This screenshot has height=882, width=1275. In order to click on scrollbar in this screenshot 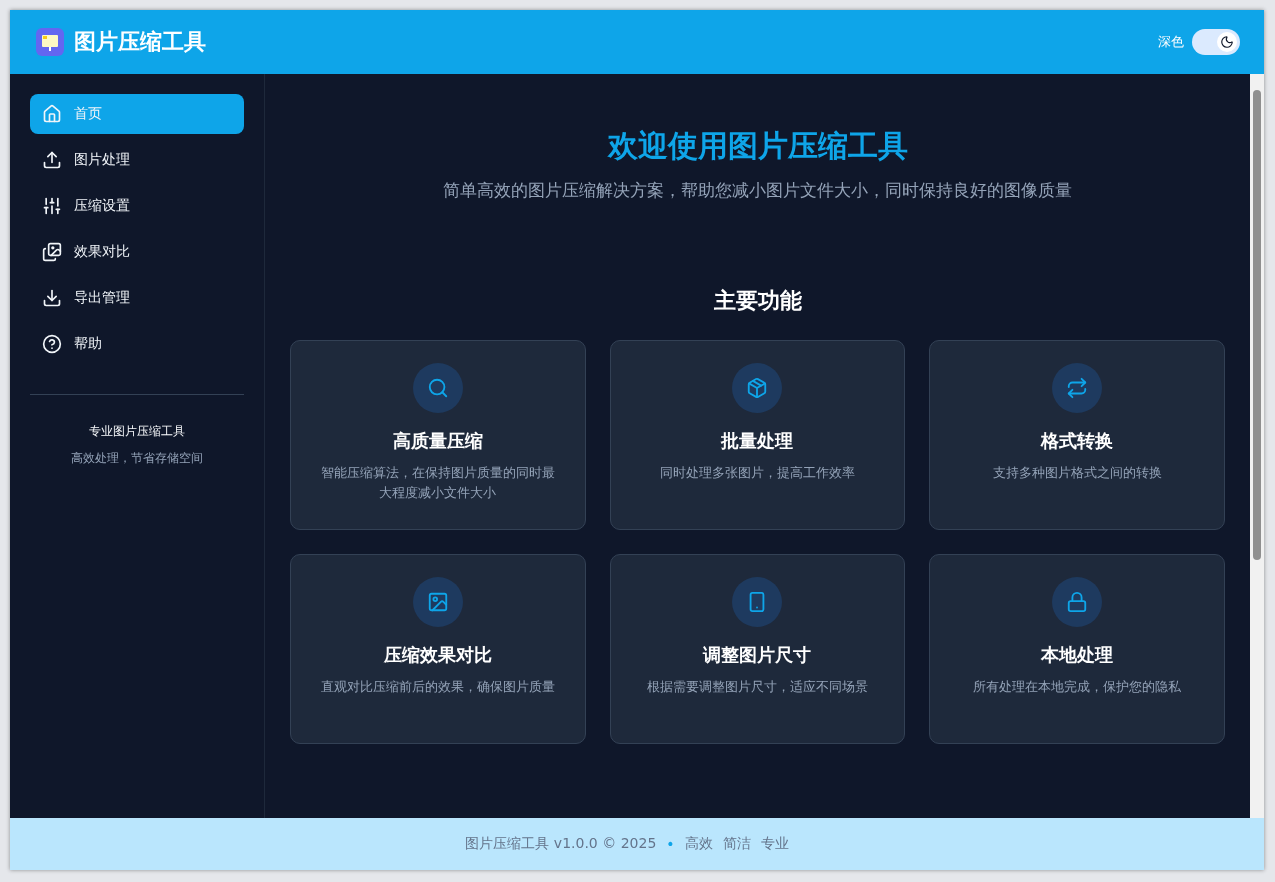, I will do `click(1257, 446)`.